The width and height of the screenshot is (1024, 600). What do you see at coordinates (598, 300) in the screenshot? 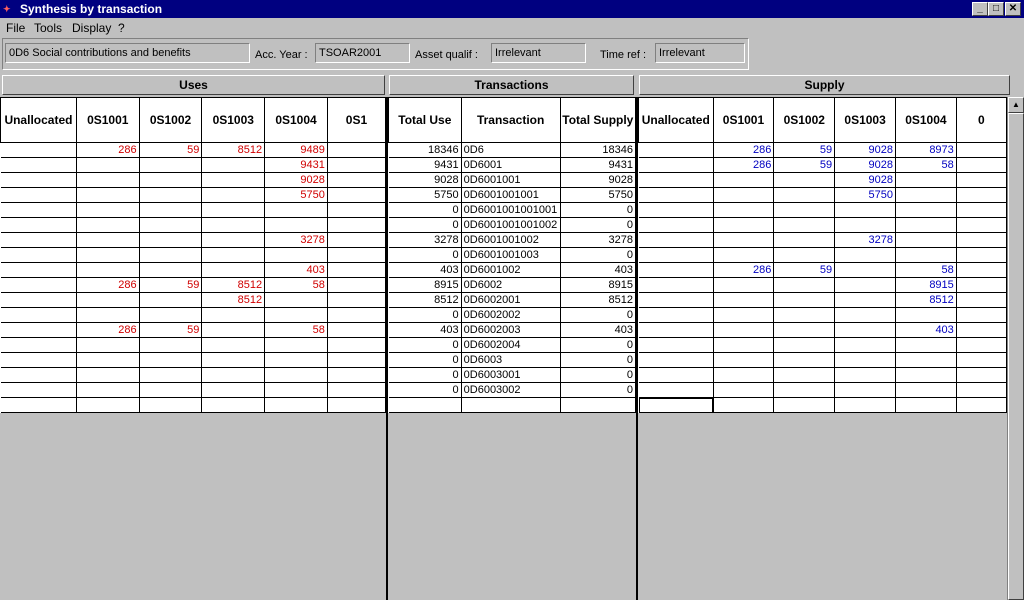
I see `table-cell: 8512` at bounding box center [598, 300].